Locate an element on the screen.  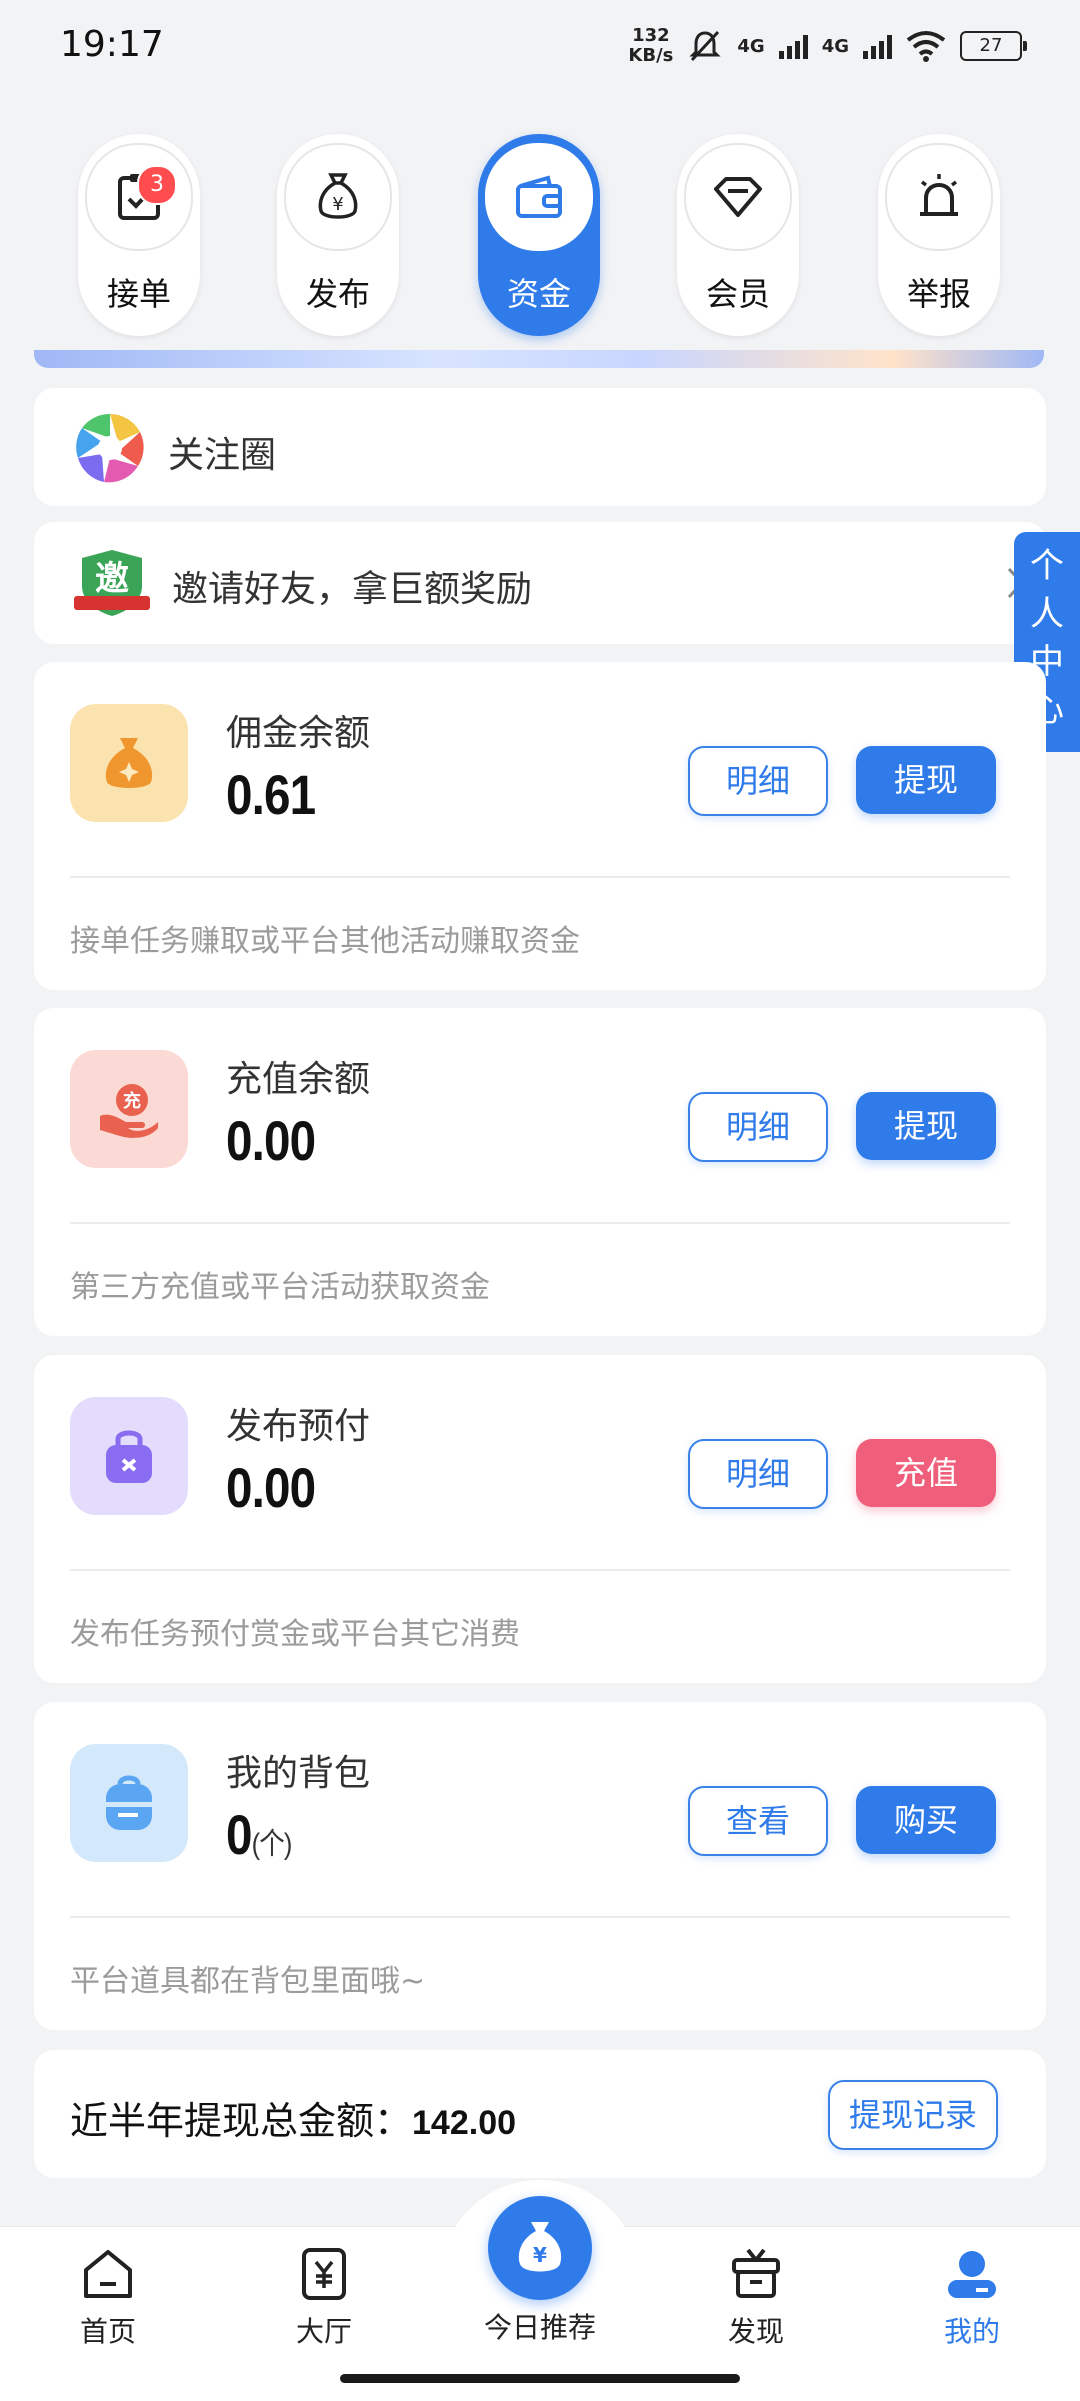
withdraw-records-button: 提现记录 is located at coordinates (913, 2115).